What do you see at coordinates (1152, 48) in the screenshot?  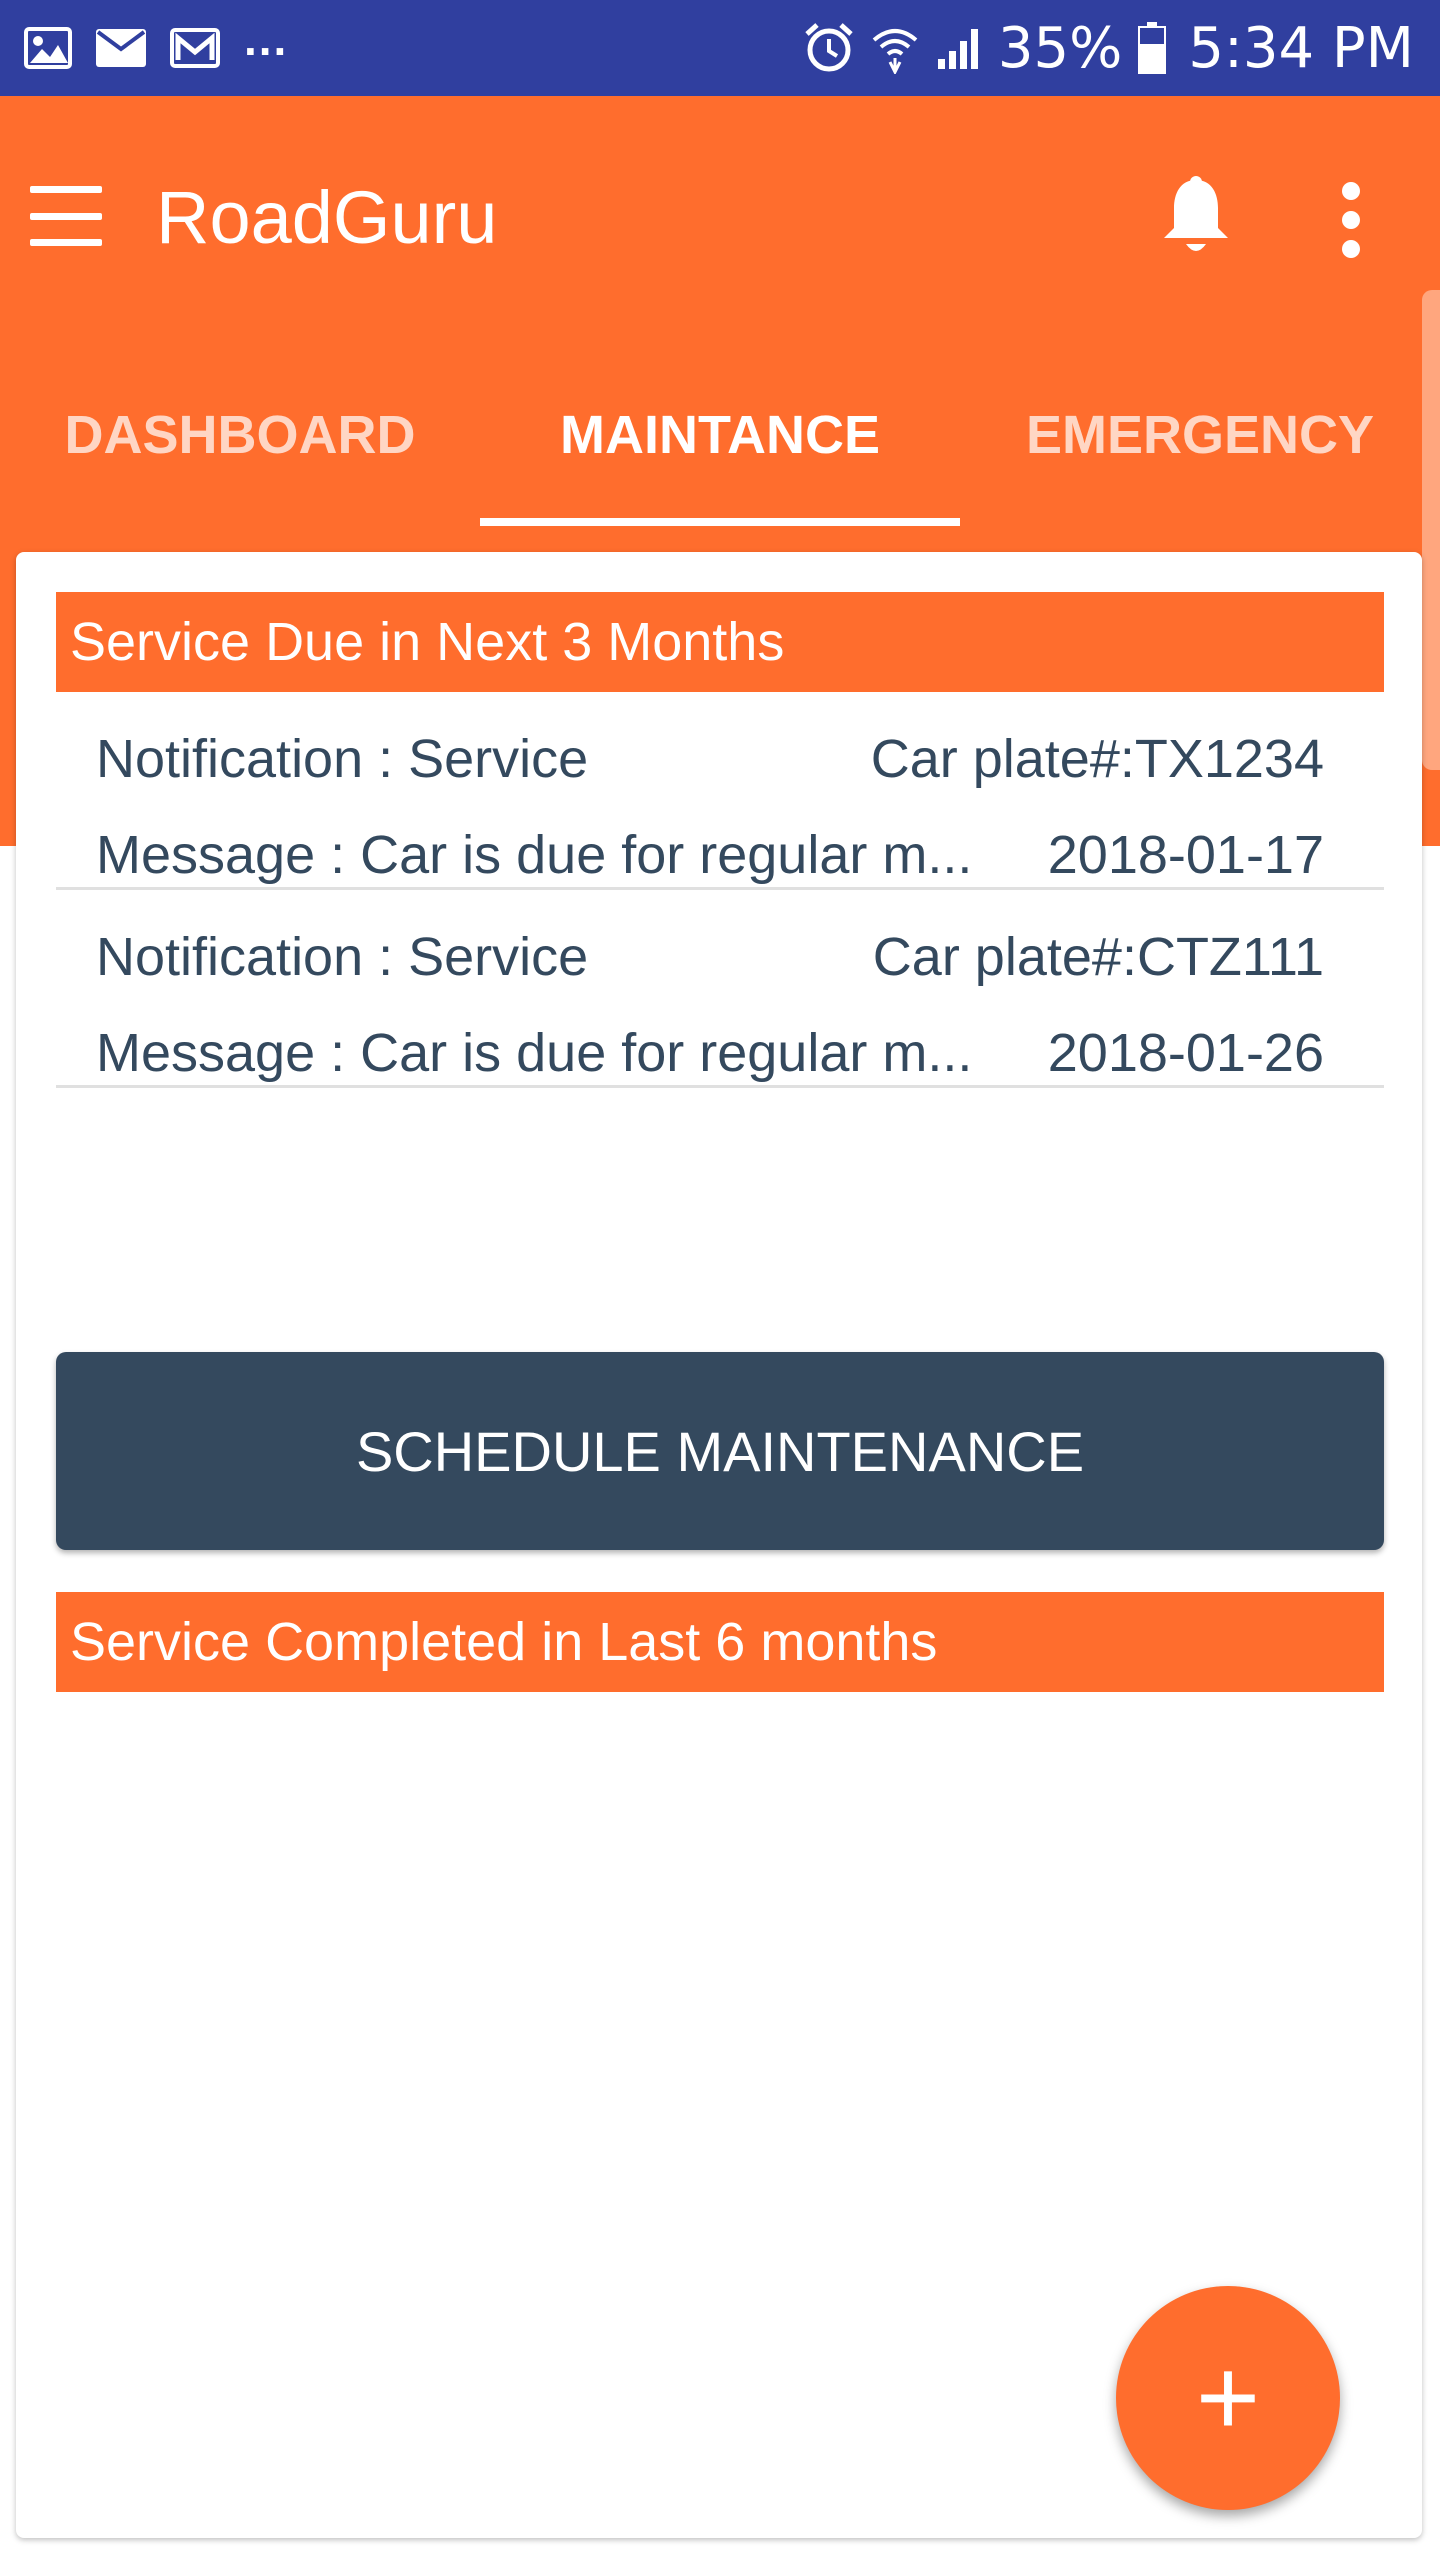 I see `battery-icon` at bounding box center [1152, 48].